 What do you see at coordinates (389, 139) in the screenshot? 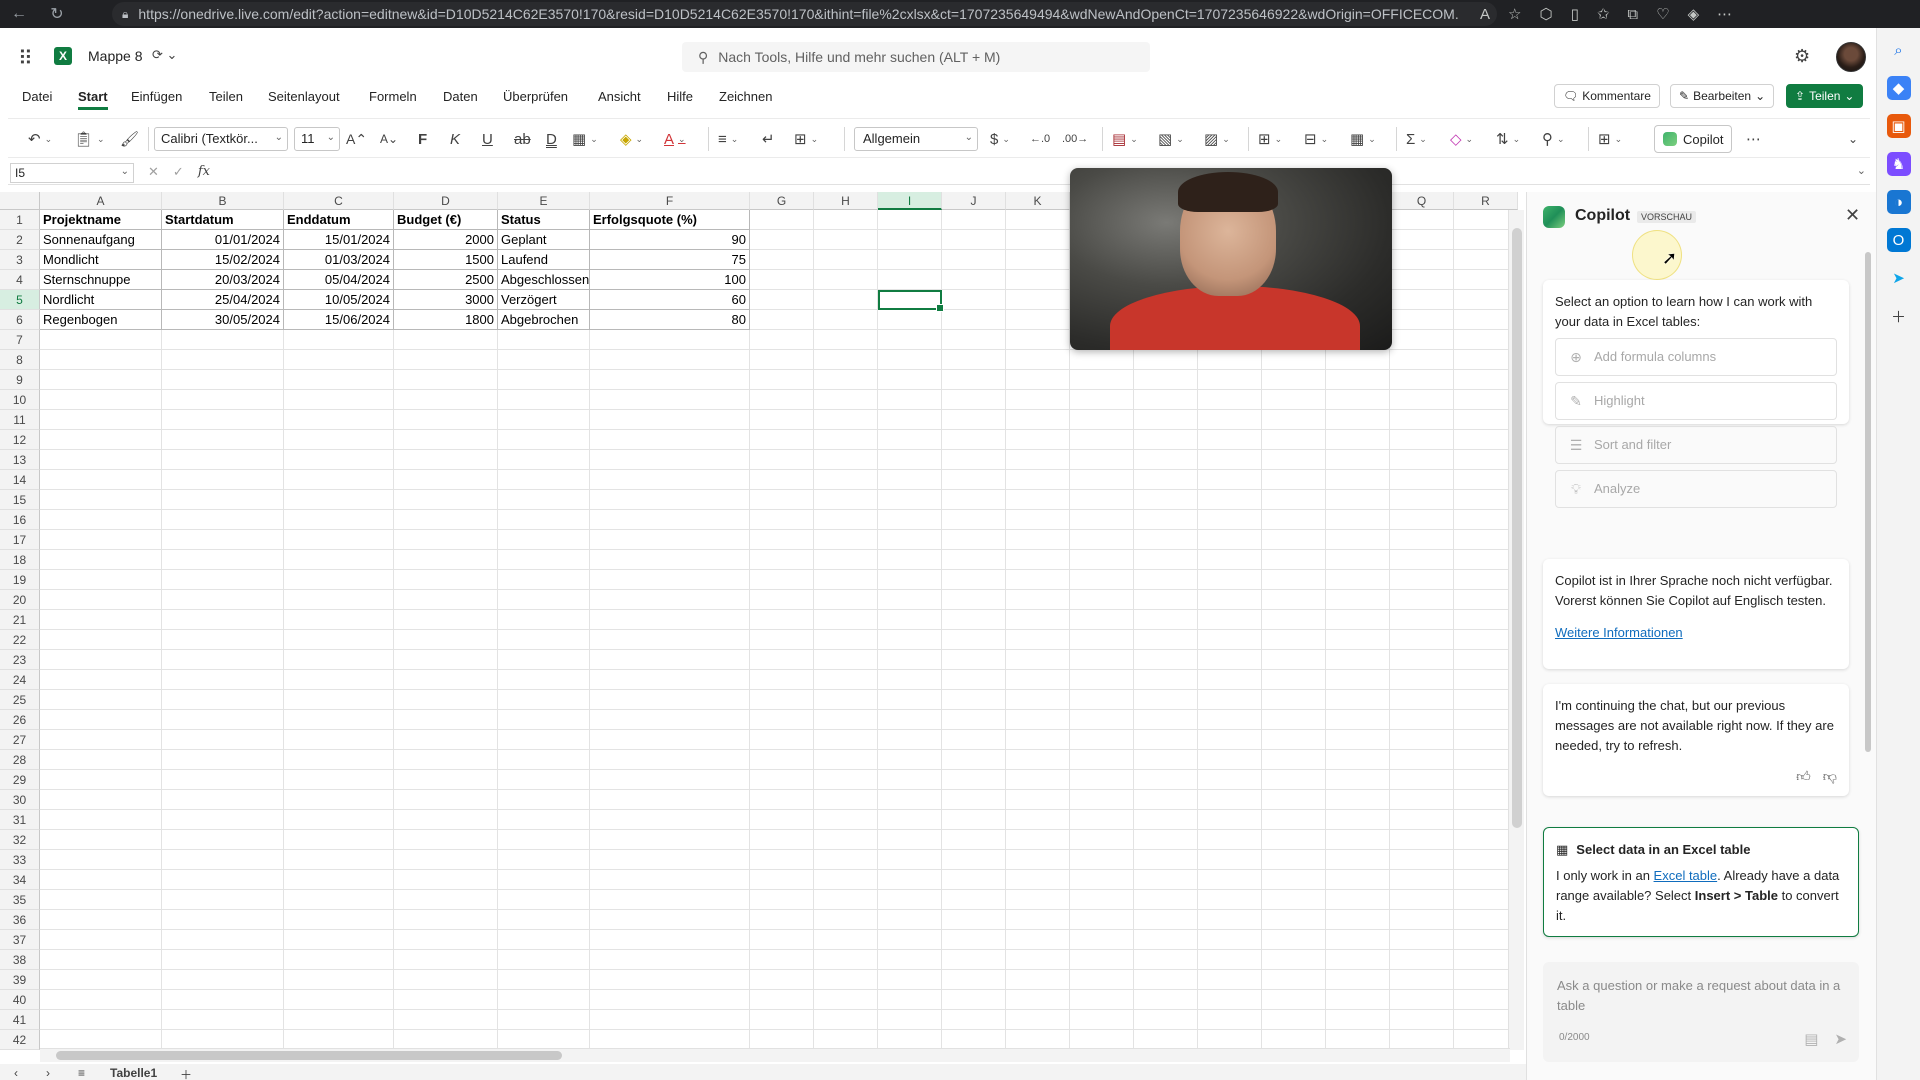
I see `decrease-font-icon: A⌄` at bounding box center [389, 139].